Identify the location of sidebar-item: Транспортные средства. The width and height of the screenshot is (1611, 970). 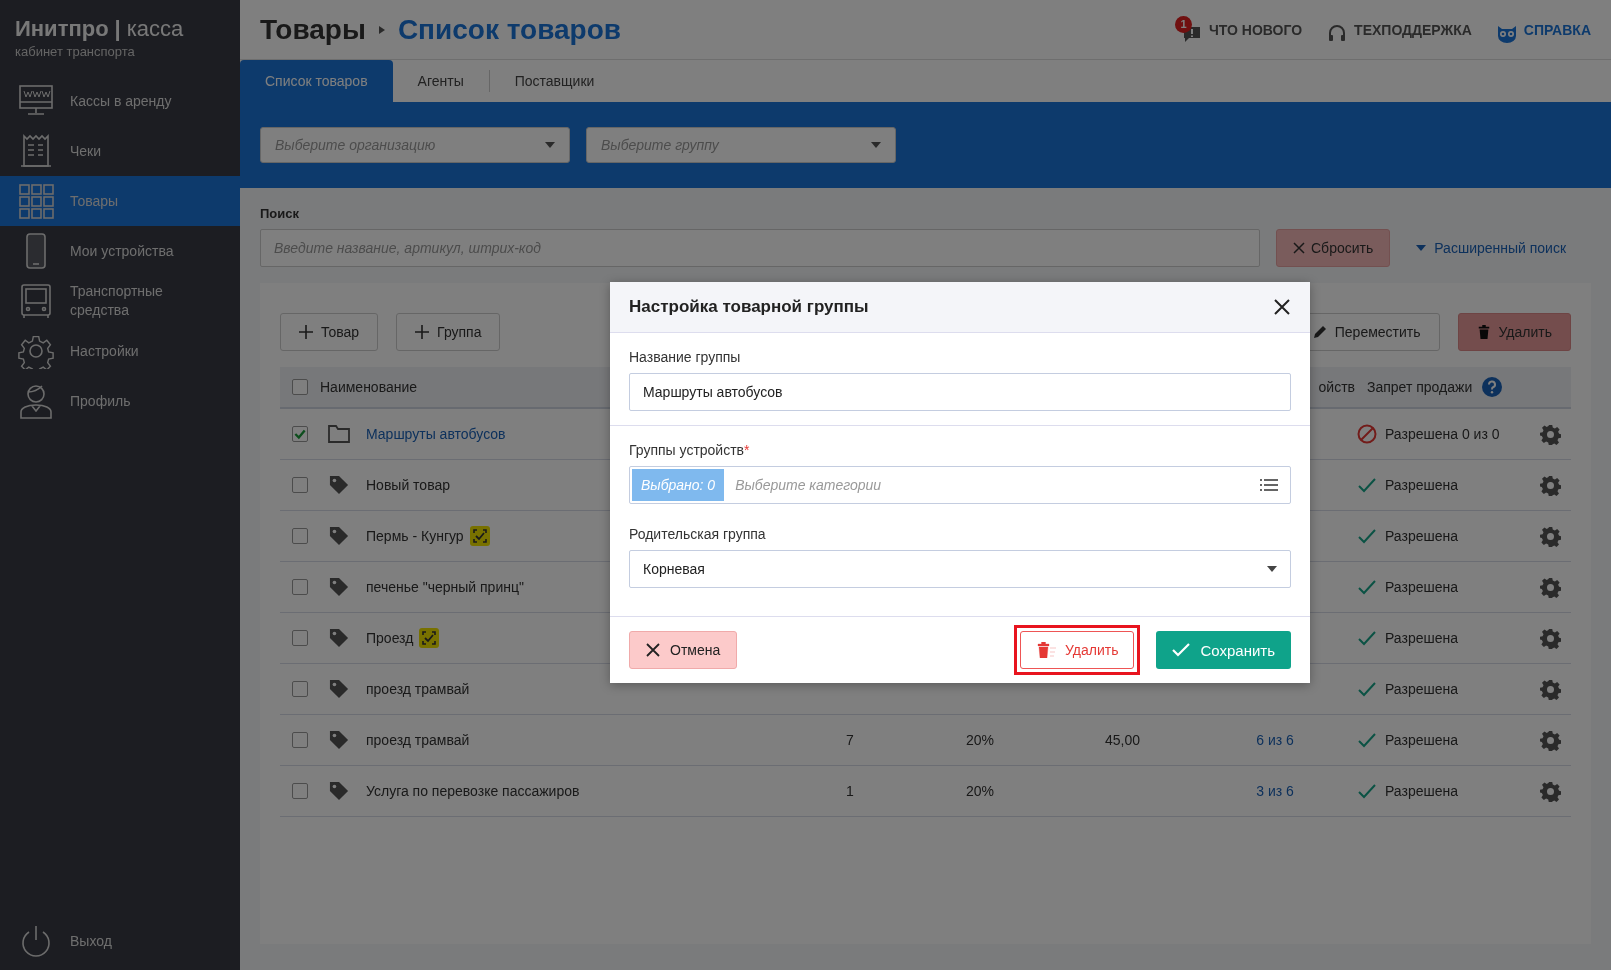
(120, 301).